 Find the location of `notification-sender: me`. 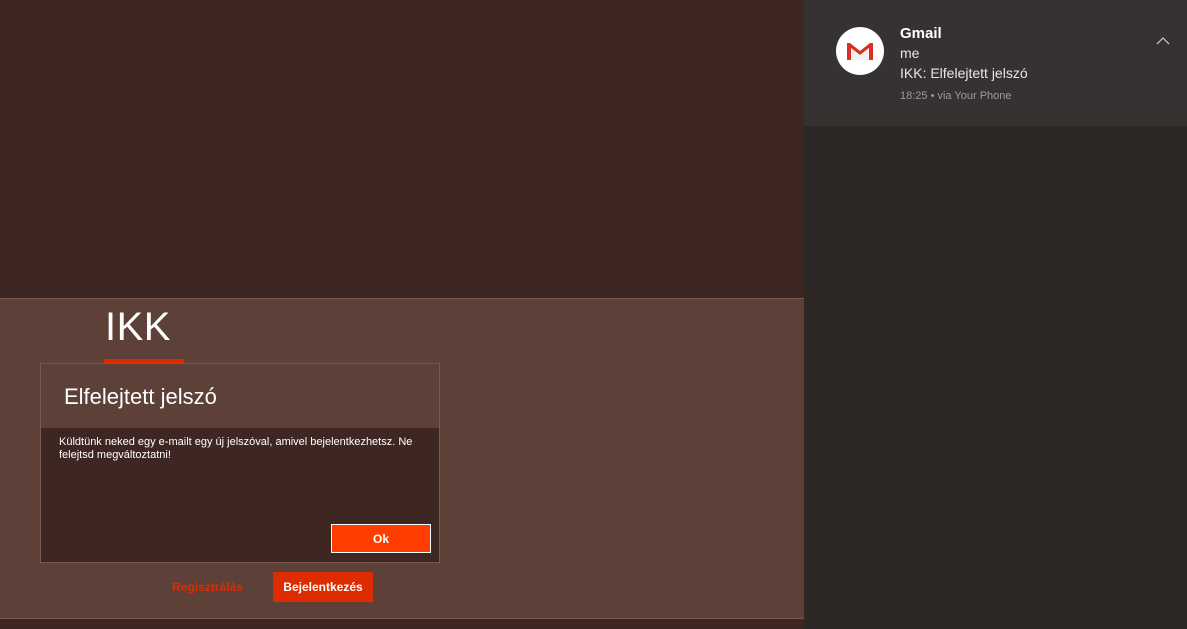

notification-sender: me is located at coordinates (910, 53).